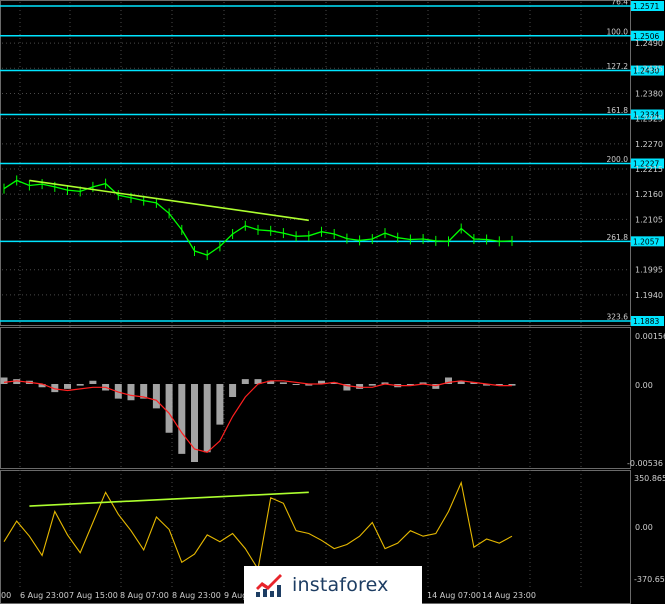 Image resolution: width=665 pixels, height=604 pixels. What do you see at coordinates (509, 595) in the screenshot?
I see `time-label: 14 Aug 23:00` at bounding box center [509, 595].